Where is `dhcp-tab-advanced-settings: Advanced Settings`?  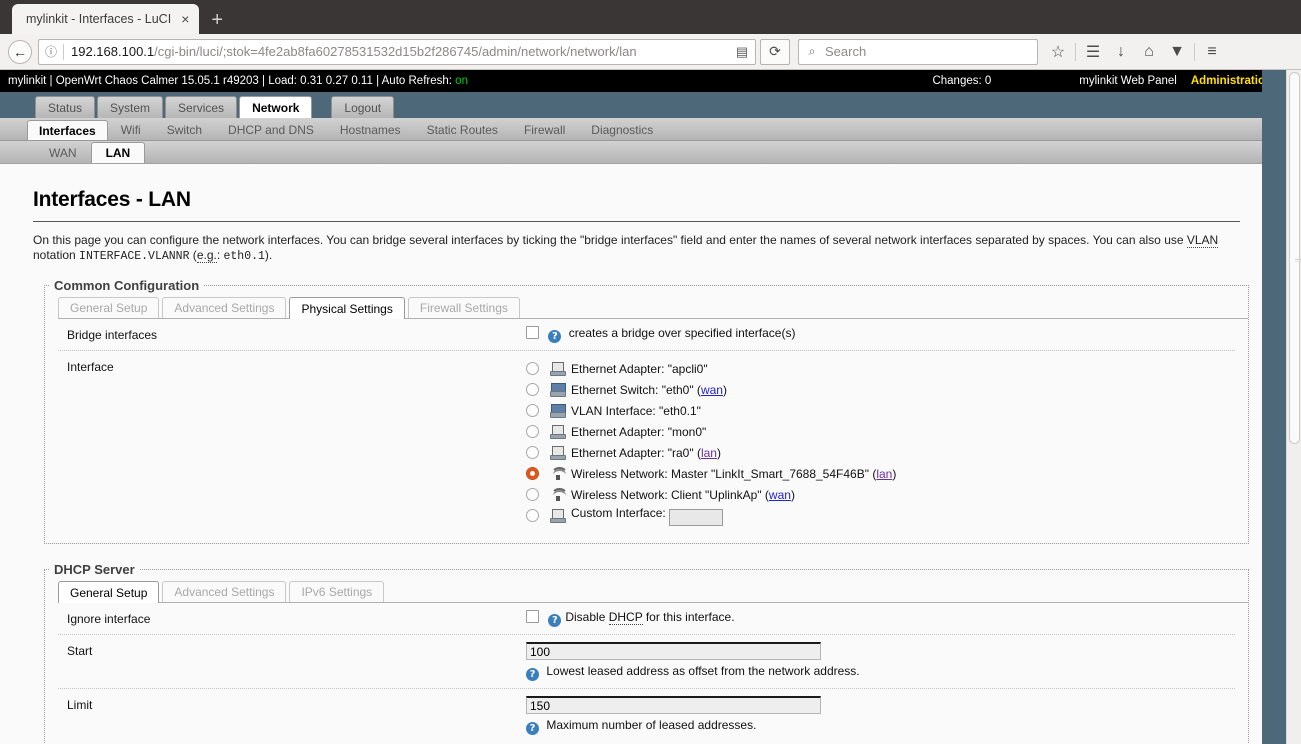
dhcp-tab-advanced-settings: Advanced Settings is located at coordinates (224, 592).